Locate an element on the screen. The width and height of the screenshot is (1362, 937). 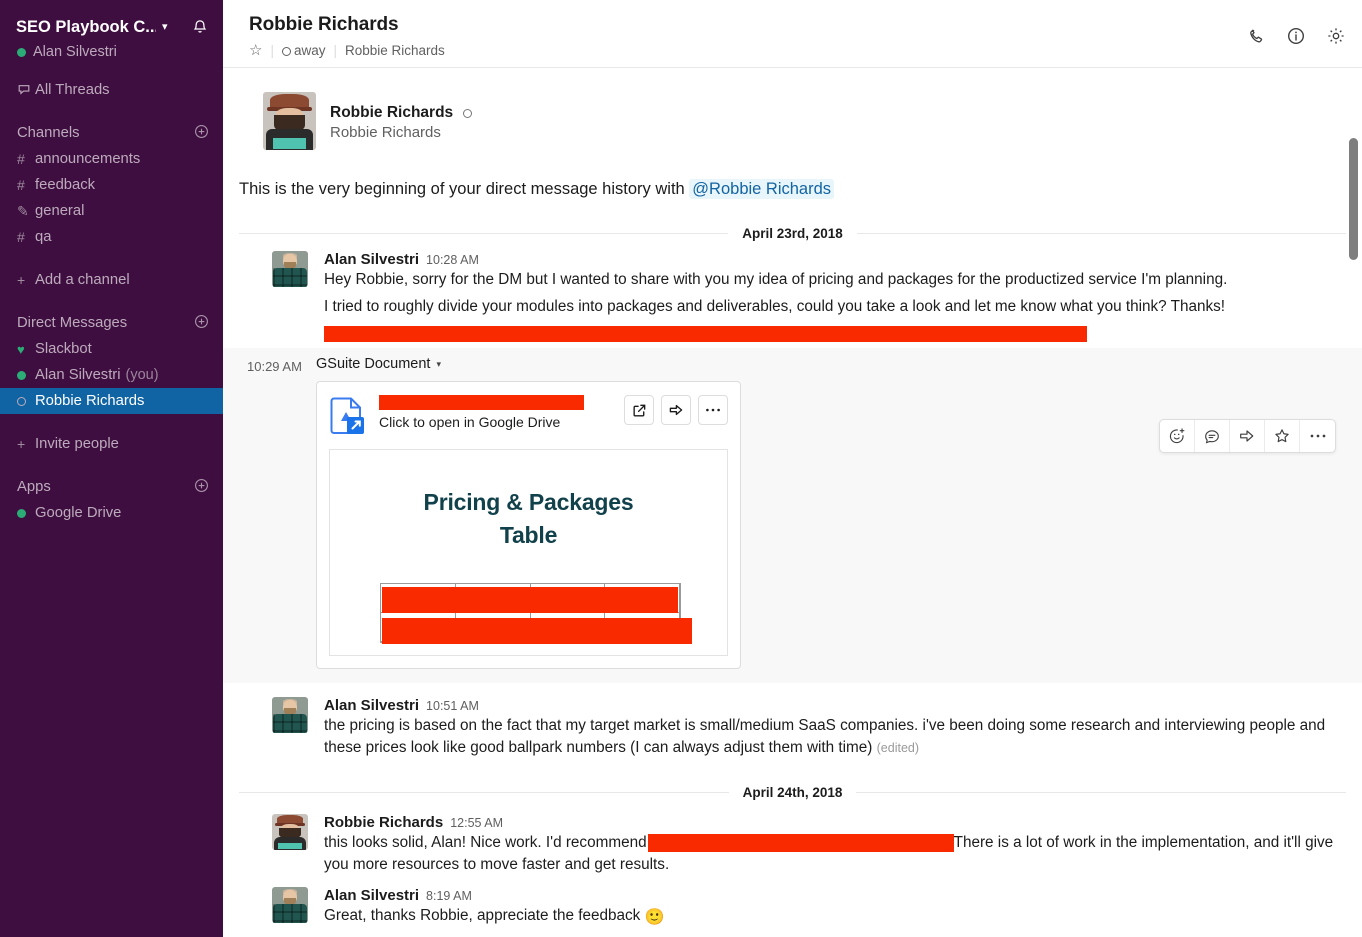
add-app-plus-icon is located at coordinates (201, 487).